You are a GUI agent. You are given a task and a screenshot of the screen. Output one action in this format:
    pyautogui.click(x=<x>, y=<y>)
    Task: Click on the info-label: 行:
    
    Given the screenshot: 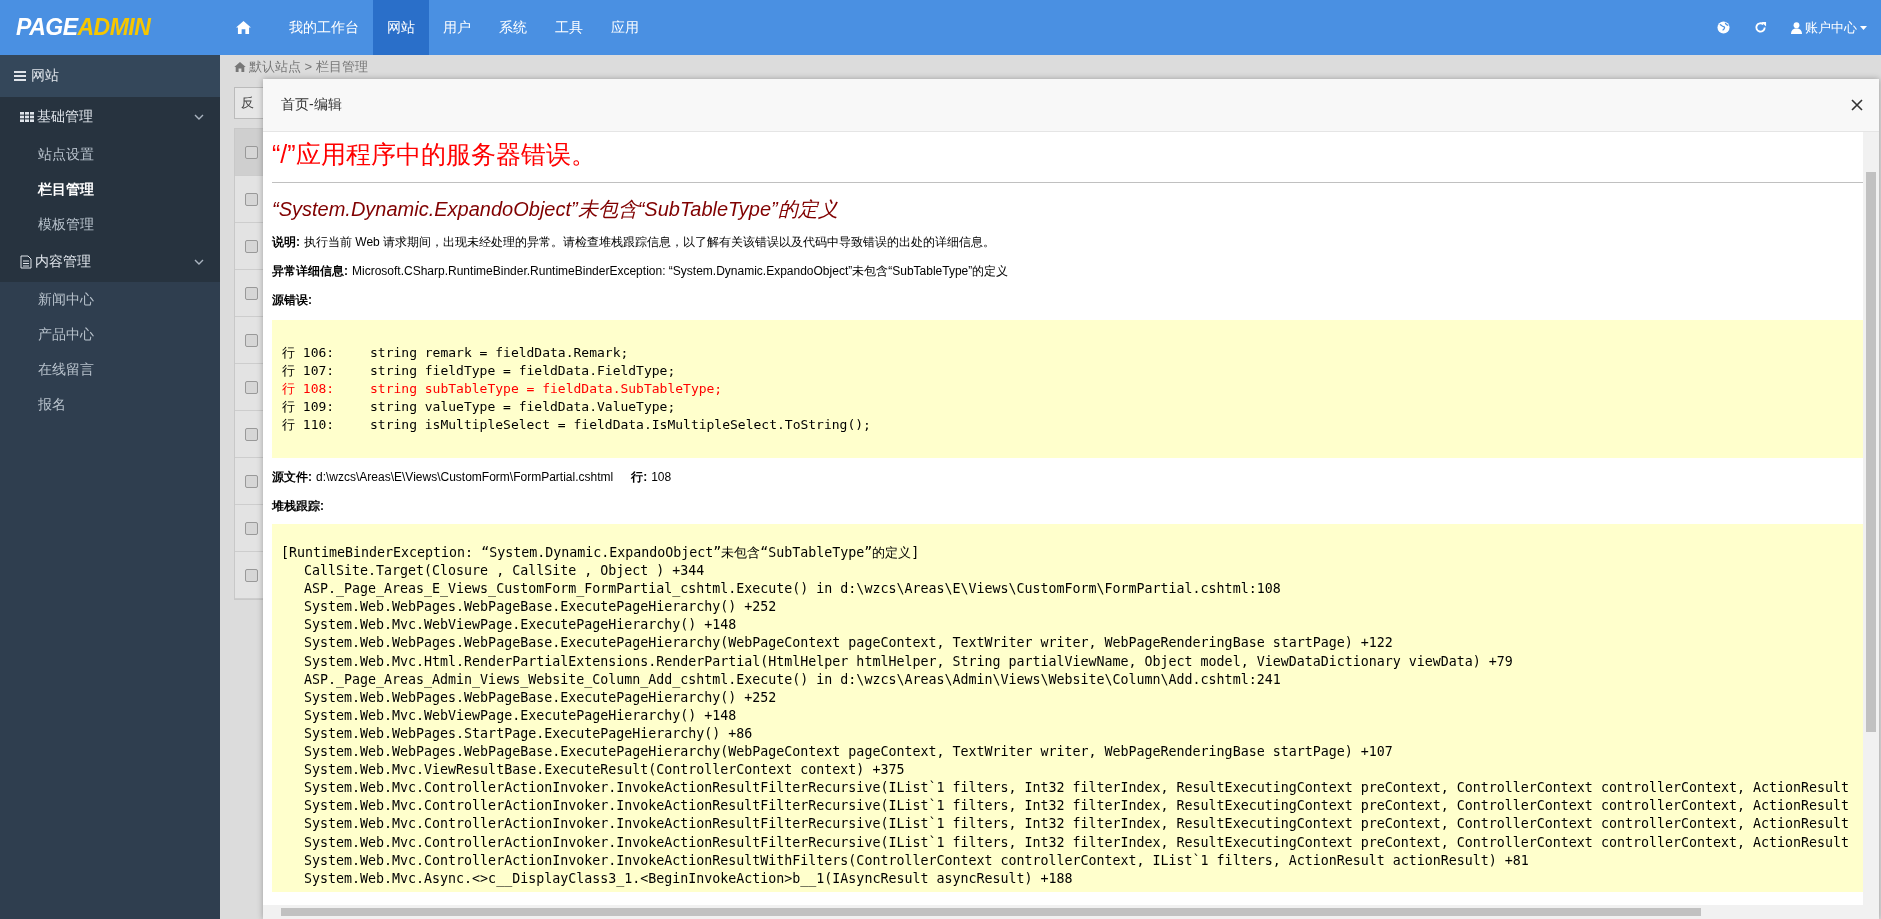 What is the action you would take?
    pyautogui.click(x=639, y=477)
    